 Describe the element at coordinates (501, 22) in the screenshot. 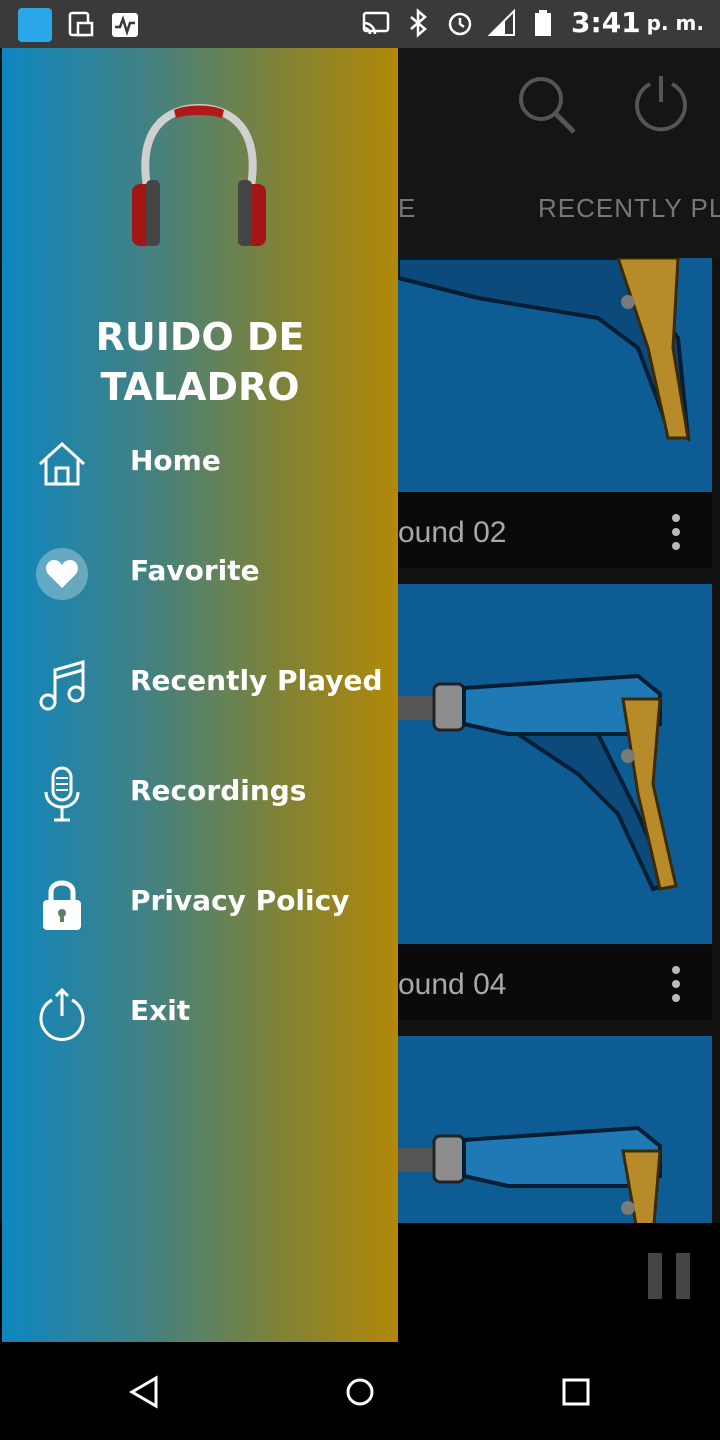

I see `signal-icon` at that location.